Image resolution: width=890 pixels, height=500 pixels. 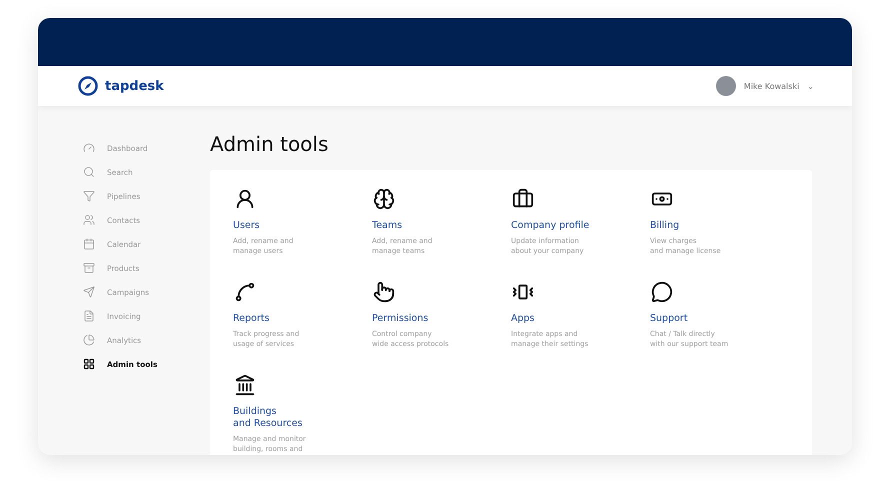 I want to click on tool-link: Reports, so click(x=251, y=319).